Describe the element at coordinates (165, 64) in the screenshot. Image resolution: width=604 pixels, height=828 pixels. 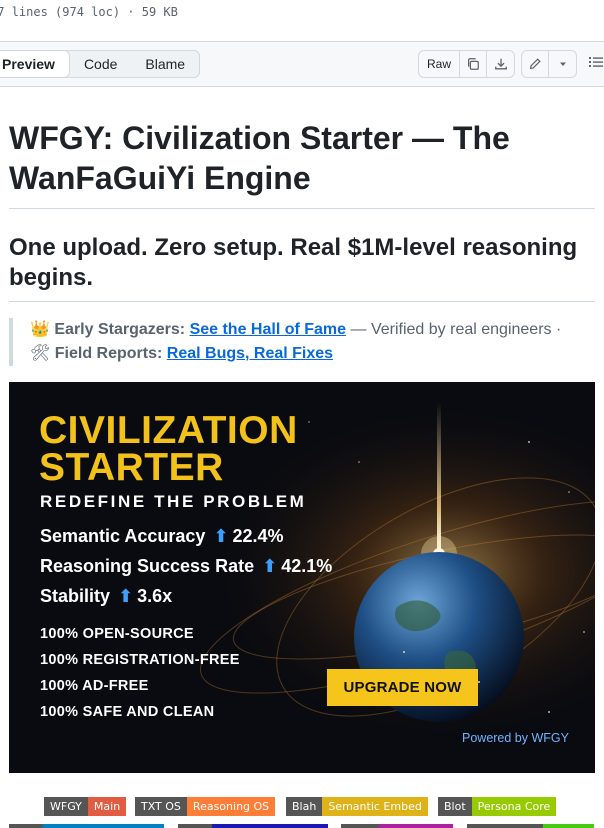
I see `tab-blame: Blame` at that location.